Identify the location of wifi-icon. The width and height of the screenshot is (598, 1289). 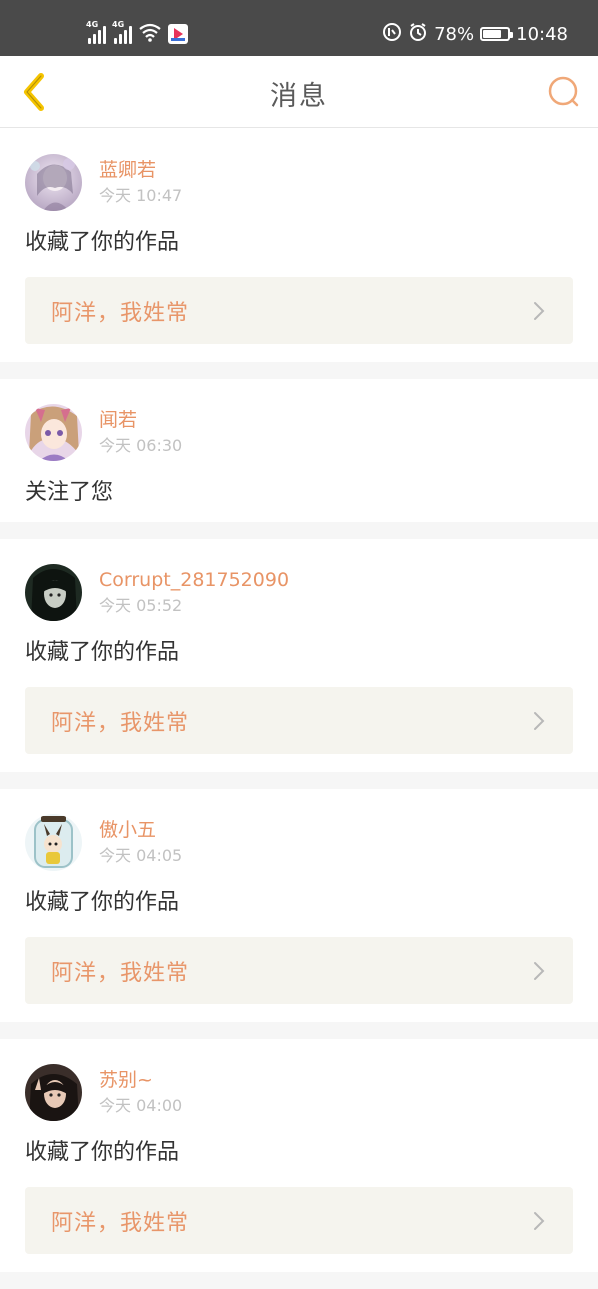
(150, 34).